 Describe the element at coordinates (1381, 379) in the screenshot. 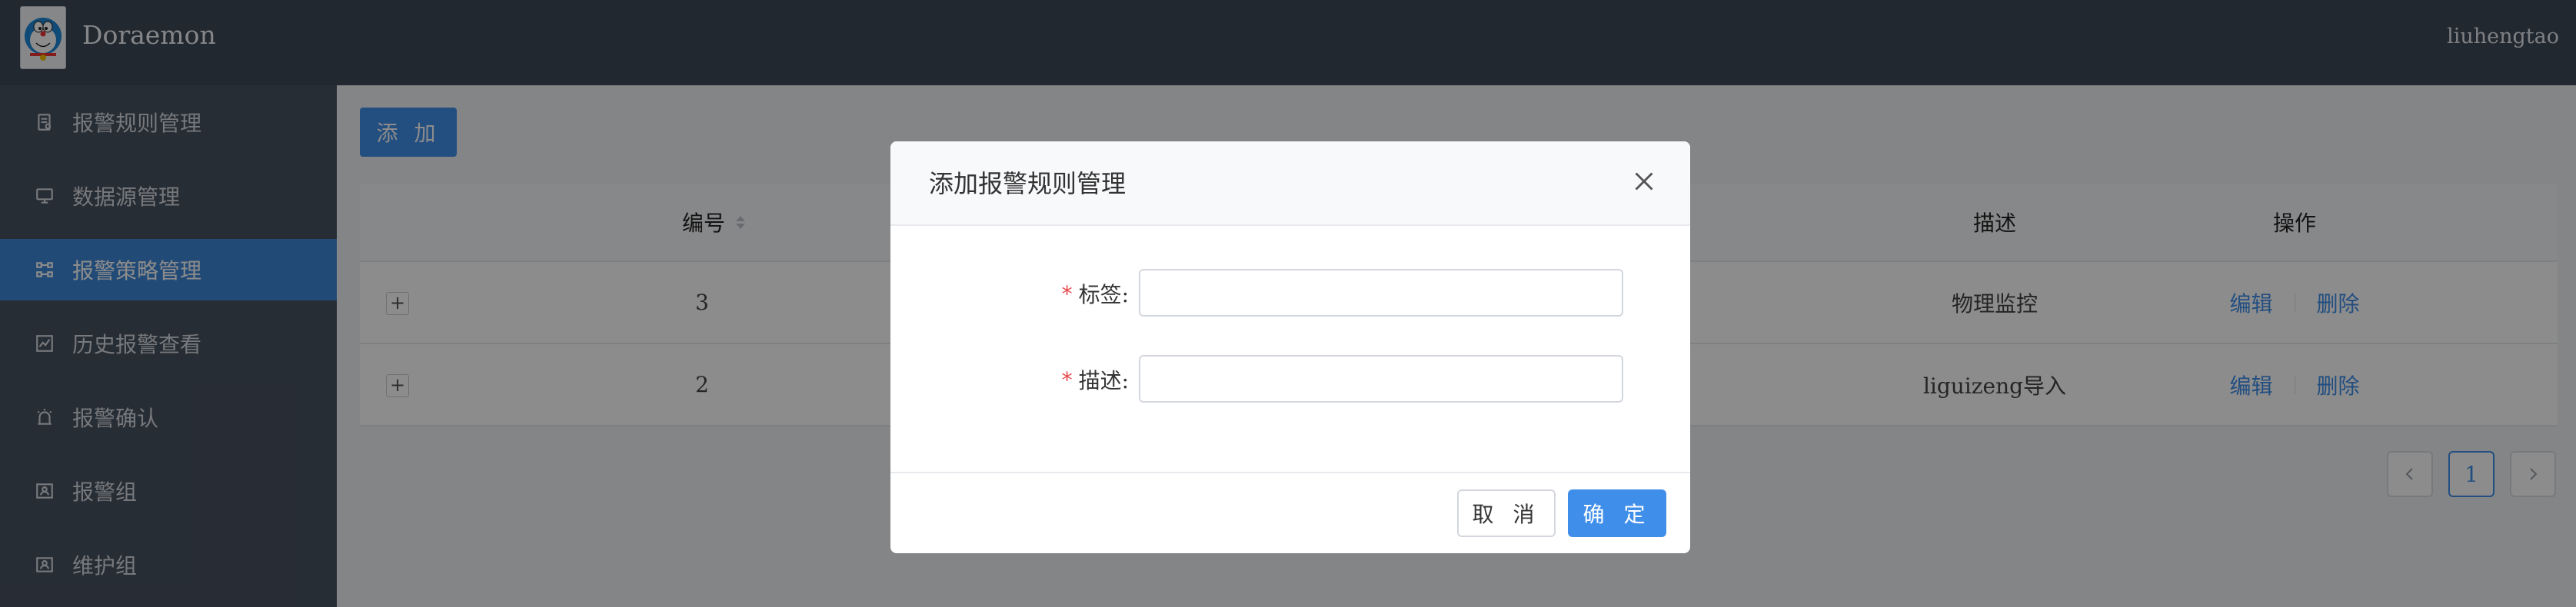

I see `description-input` at that location.